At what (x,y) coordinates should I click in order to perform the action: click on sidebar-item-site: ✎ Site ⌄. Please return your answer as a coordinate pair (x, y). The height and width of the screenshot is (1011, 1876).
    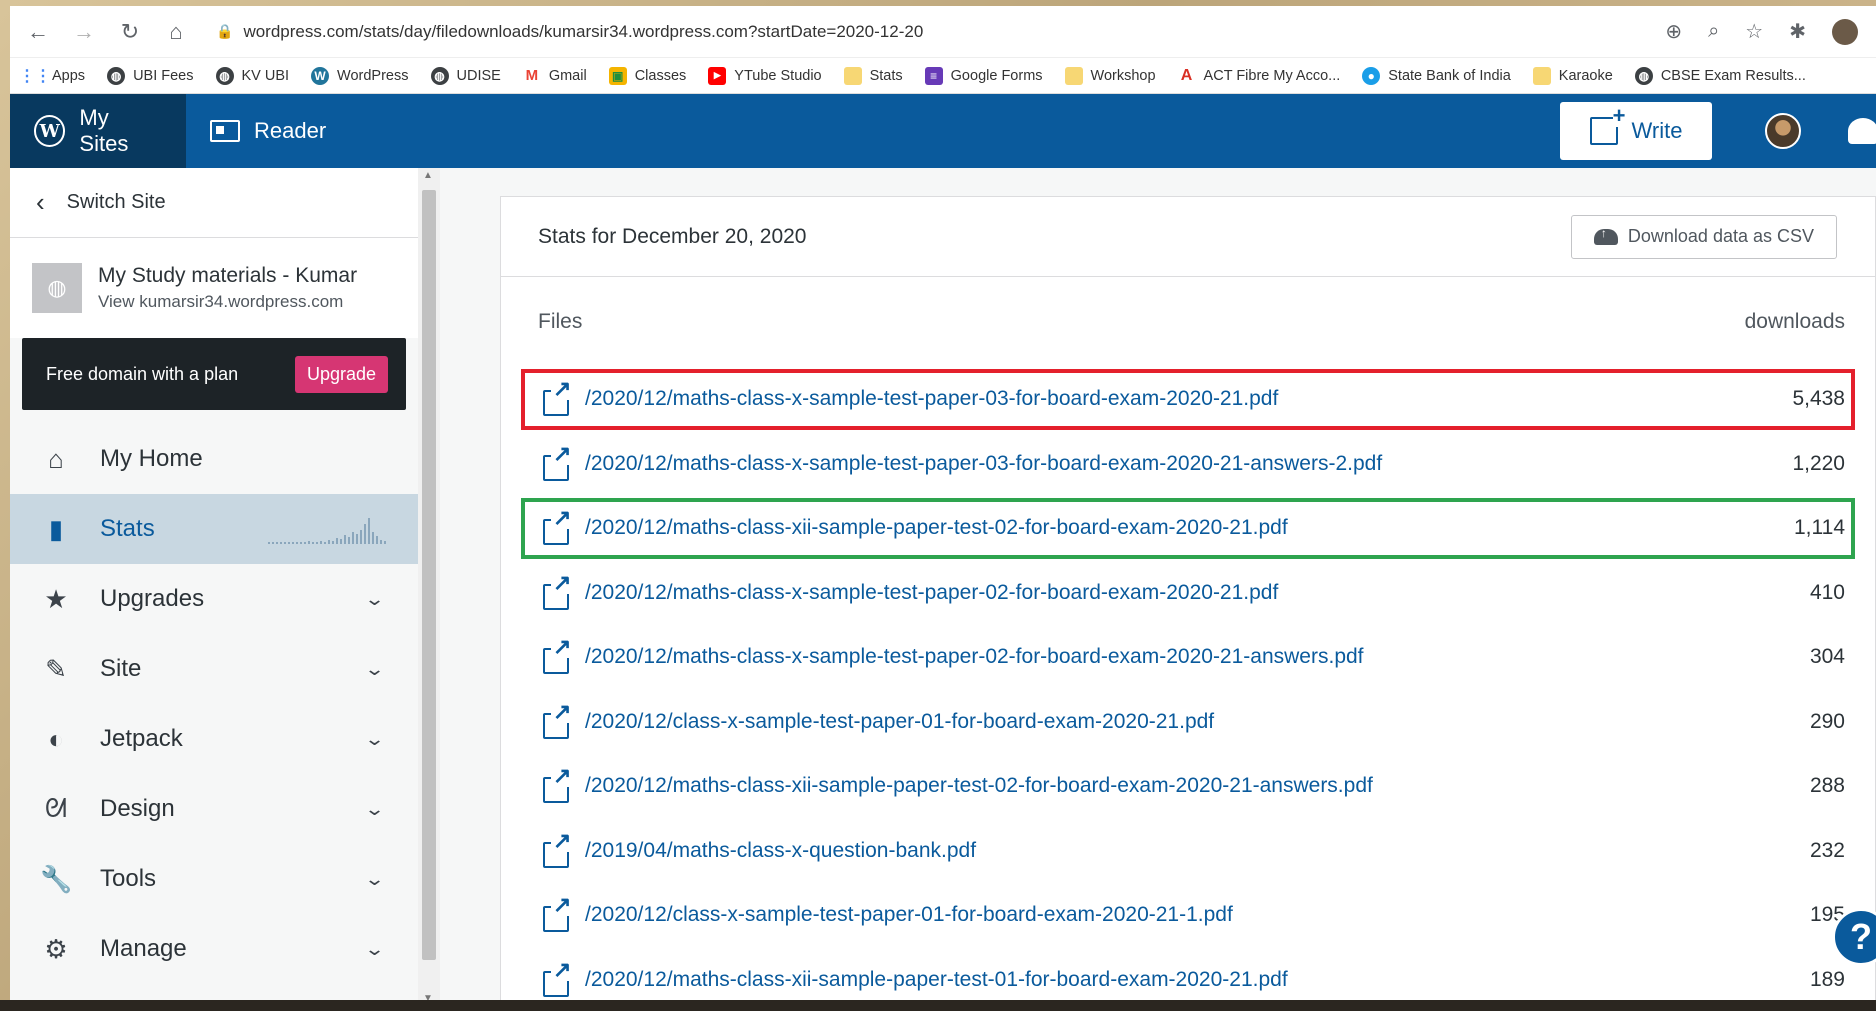
    Looking at the image, I should click on (214, 669).